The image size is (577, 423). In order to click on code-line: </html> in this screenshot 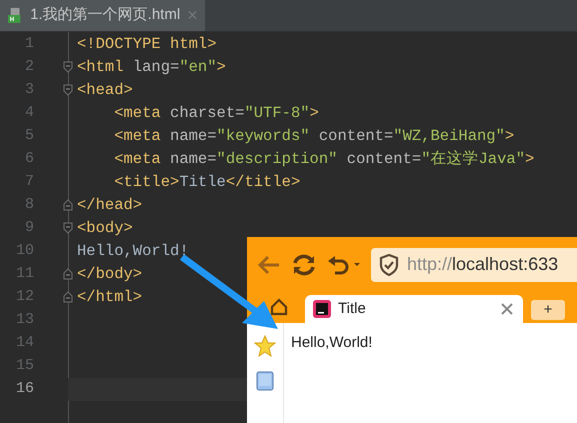, I will do `click(109, 297)`.